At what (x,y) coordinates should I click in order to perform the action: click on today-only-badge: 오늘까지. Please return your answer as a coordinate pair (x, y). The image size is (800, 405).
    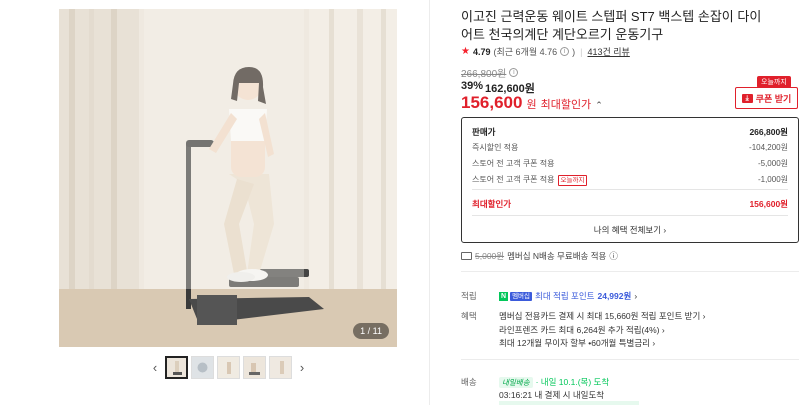
    Looking at the image, I should click on (572, 180).